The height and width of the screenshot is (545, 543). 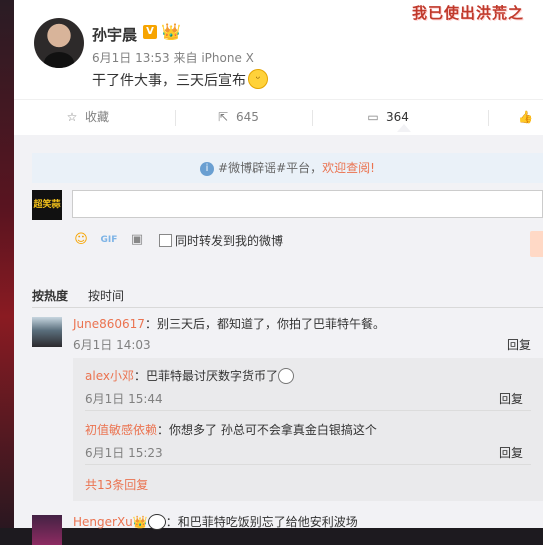 What do you see at coordinates (137, 240) in the screenshot?
I see `image-icon: ▣` at bounding box center [137, 240].